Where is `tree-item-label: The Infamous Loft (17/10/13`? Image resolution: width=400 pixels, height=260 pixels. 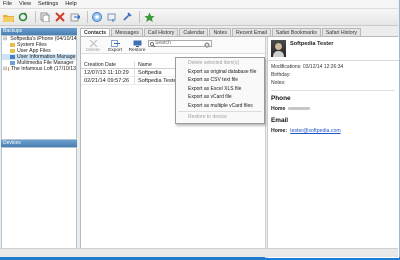 tree-item-label: The Infamous Loft (17/10/13 is located at coordinates (43, 69).